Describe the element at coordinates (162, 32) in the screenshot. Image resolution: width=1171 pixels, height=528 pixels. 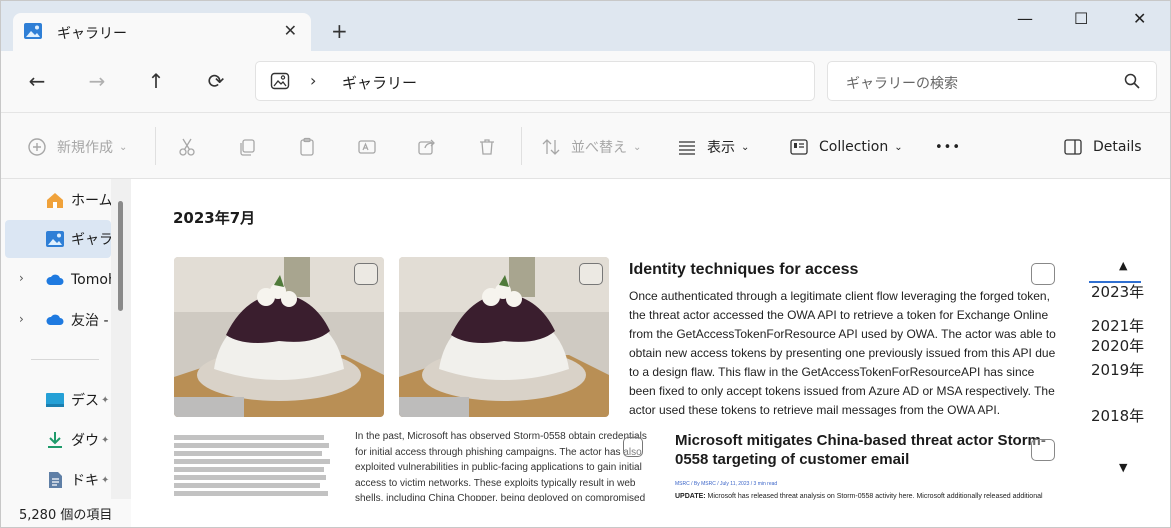
I see `tab-gallery: ギャラリー ✕` at that location.